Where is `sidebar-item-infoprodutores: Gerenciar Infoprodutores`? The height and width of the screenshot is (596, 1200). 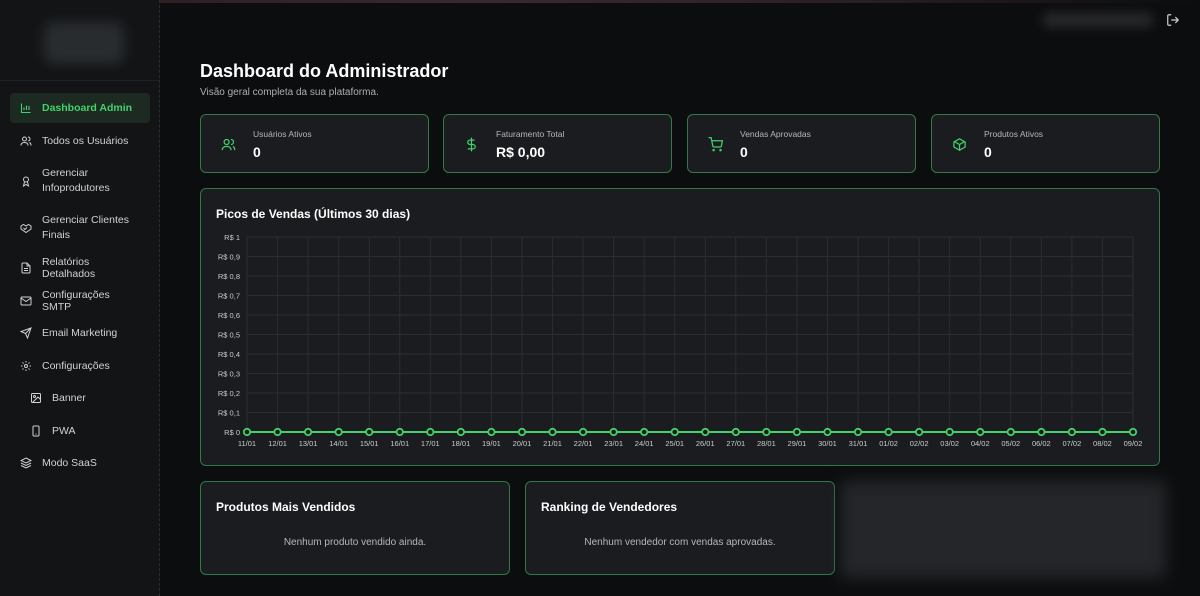
sidebar-item-infoprodutores: Gerenciar Infoprodutores is located at coordinates (80, 180).